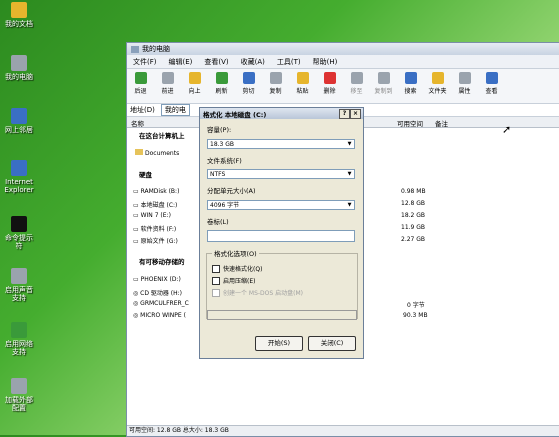 This screenshot has height=437, width=559. Describe the element at coordinates (437, 91) in the screenshot. I see `folders-label: 文件夹` at that location.